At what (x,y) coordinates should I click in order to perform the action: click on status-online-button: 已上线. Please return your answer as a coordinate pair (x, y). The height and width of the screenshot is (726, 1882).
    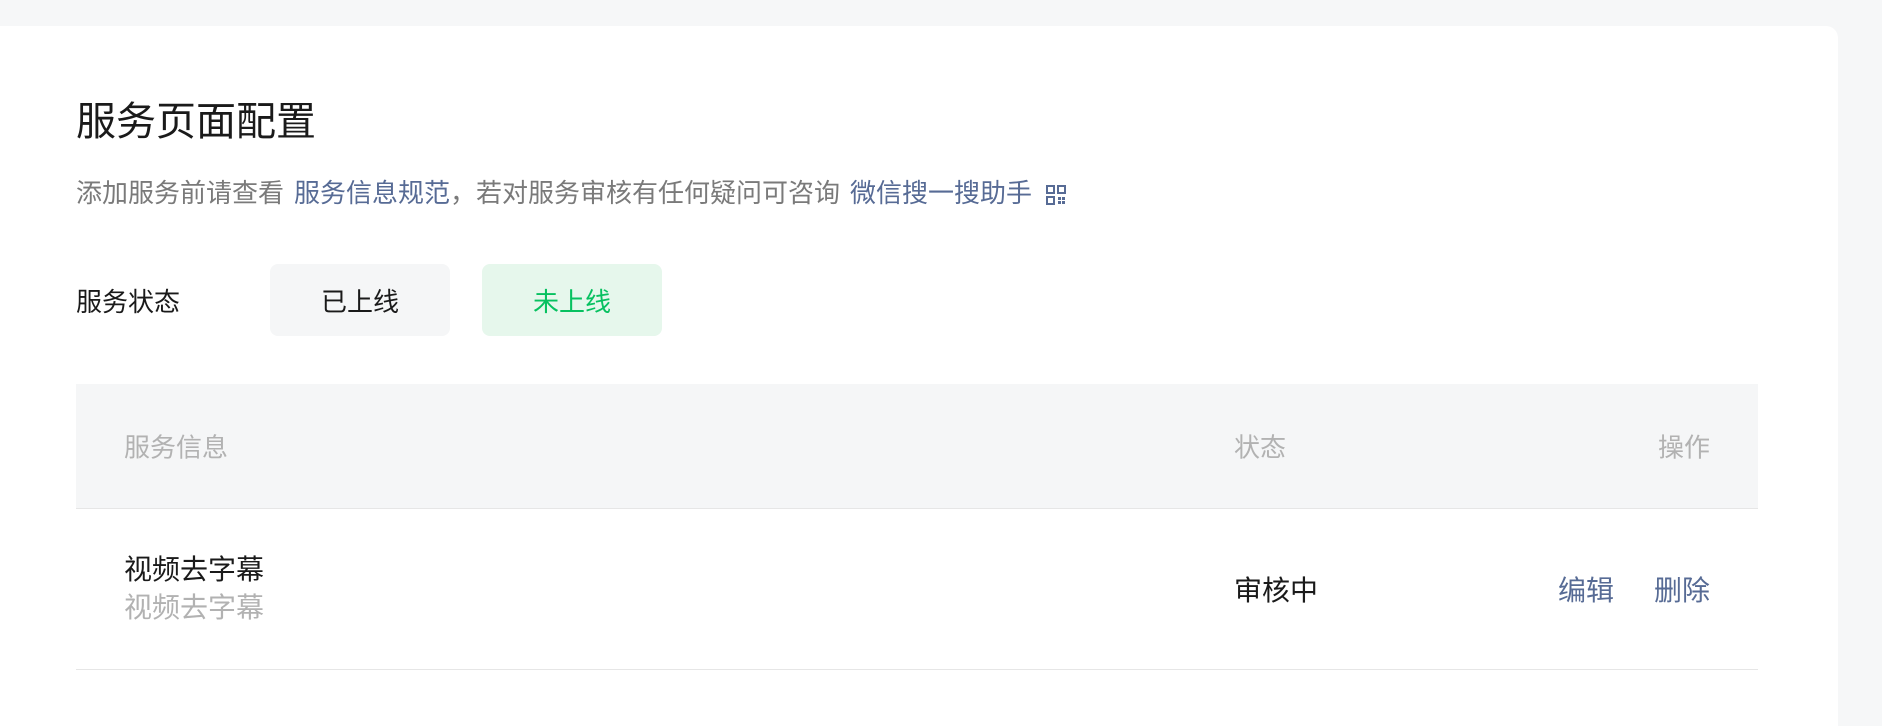
    Looking at the image, I should click on (360, 300).